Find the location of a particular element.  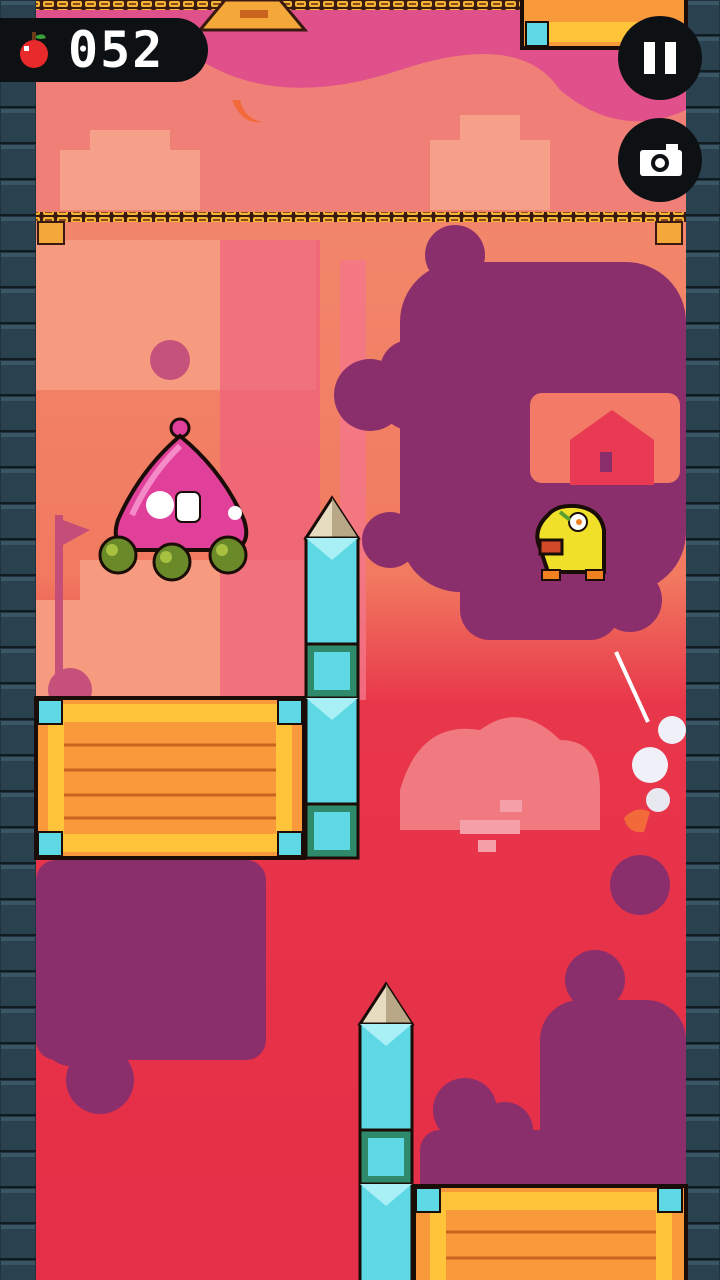

apple-icon is located at coordinates (34, 50).